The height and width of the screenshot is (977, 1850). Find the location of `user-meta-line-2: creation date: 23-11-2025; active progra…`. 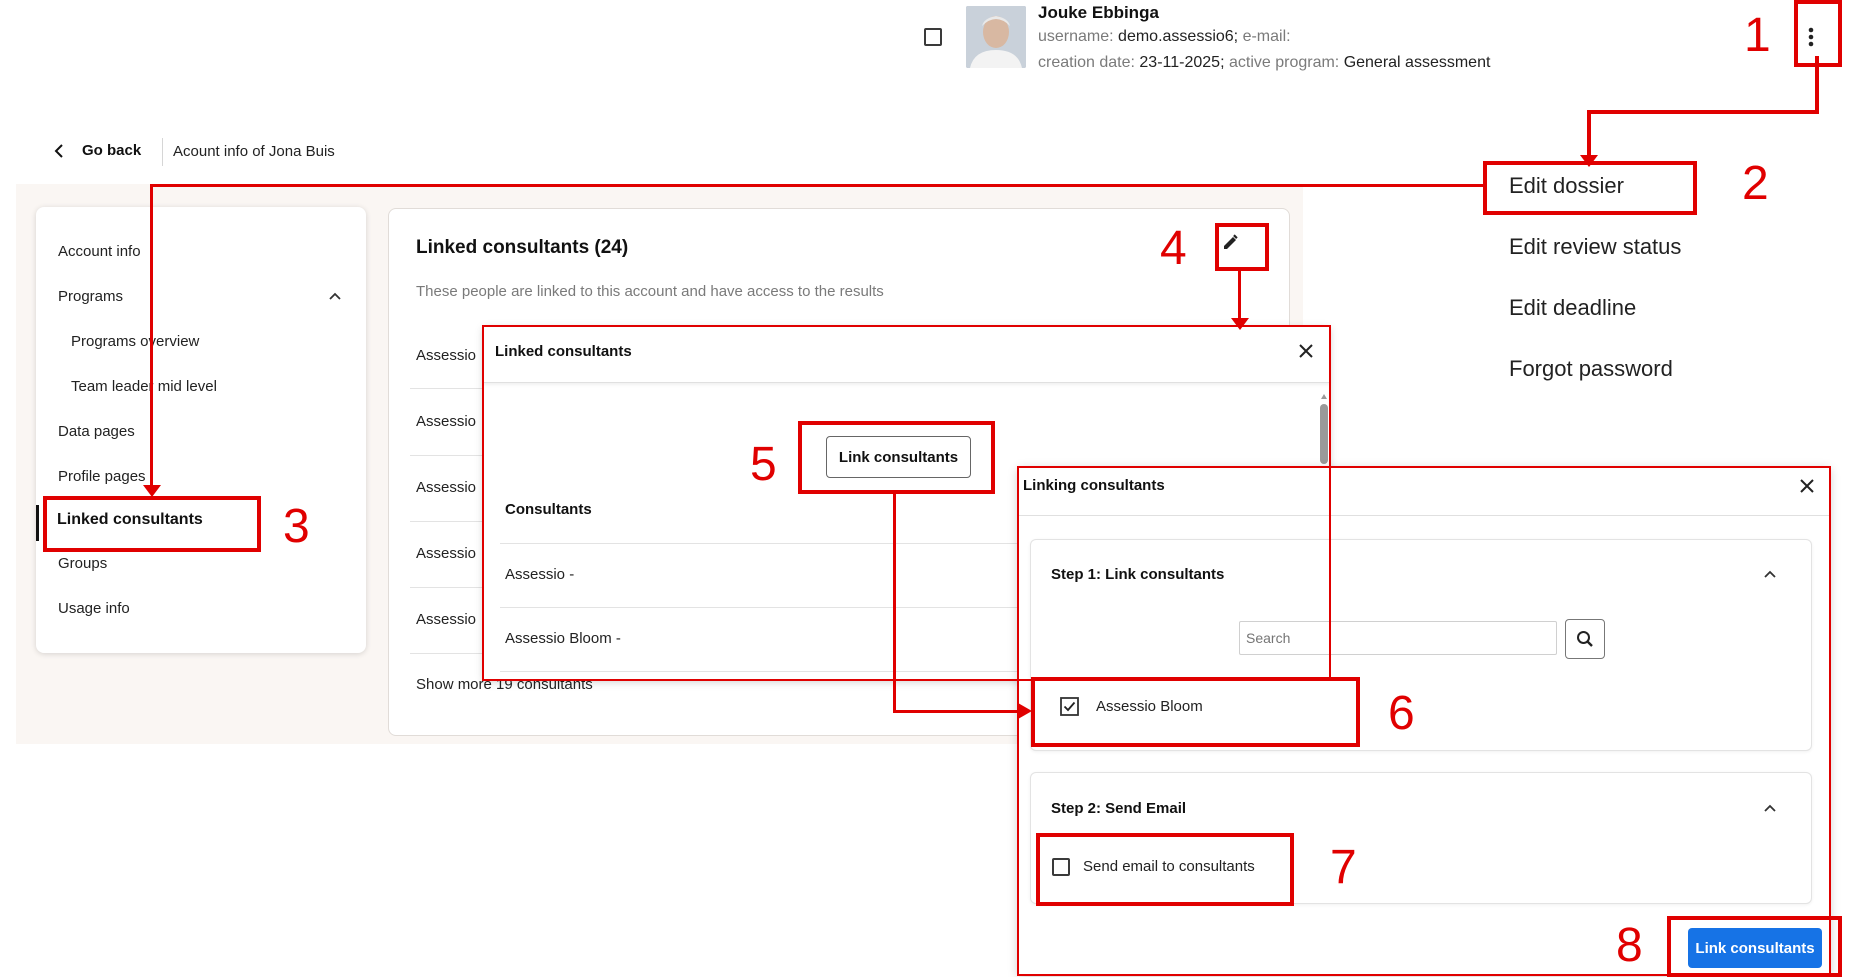

user-meta-line-2: creation date: 23-11-2025; active progra… is located at coordinates (1264, 63).